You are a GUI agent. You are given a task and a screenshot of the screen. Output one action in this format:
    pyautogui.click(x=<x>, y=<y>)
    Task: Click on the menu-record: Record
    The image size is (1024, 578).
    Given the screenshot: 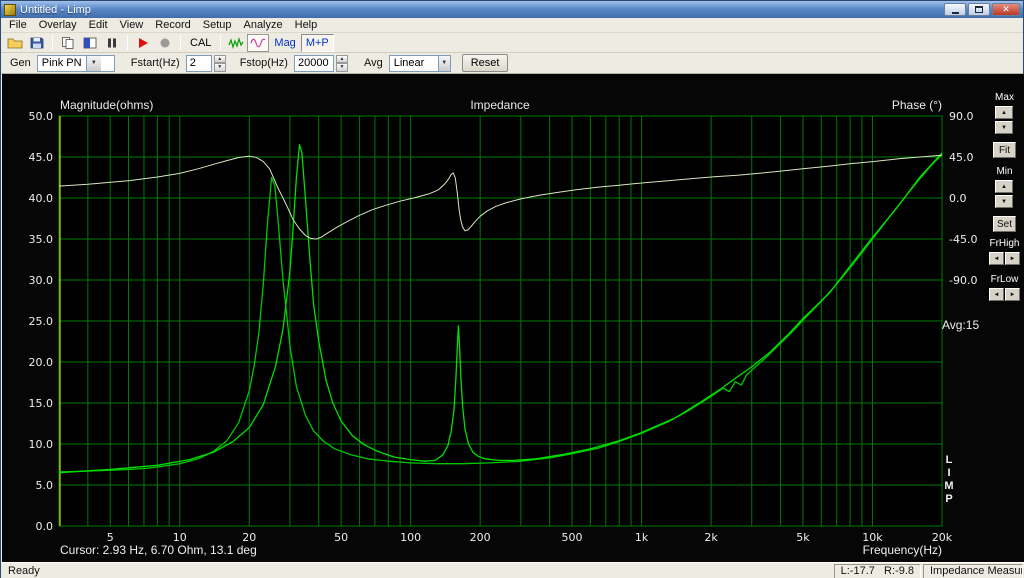 What is the action you would take?
    pyautogui.click(x=172, y=25)
    